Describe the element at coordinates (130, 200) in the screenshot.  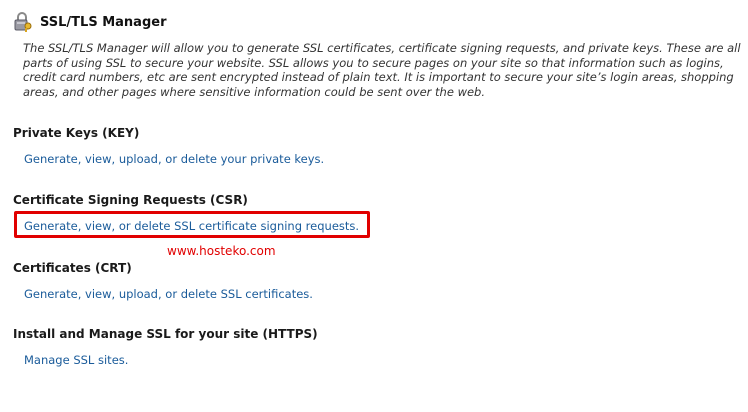
I see `section-title-csr: Certificate Signing Requests (CSR)` at that location.